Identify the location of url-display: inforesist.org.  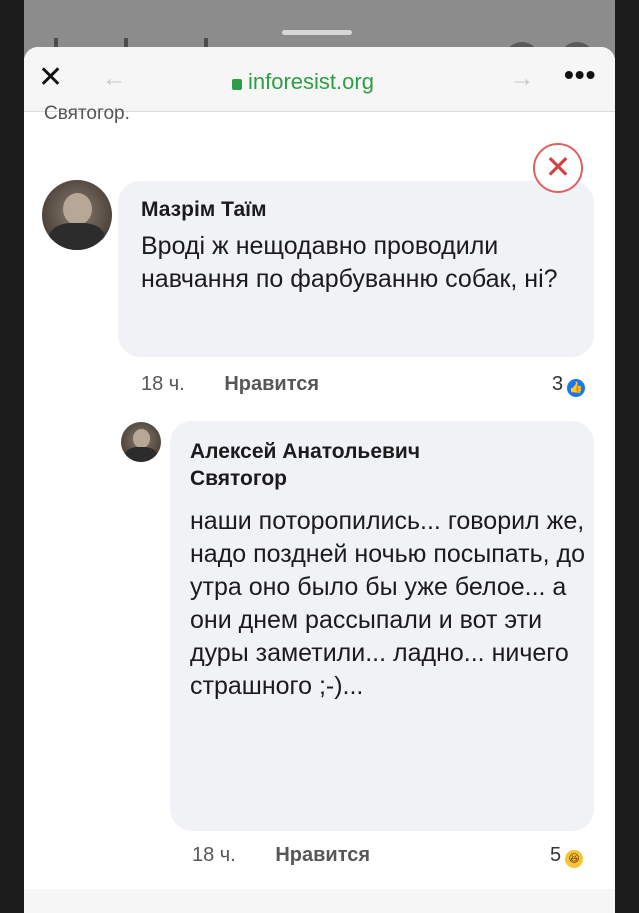
(303, 82).